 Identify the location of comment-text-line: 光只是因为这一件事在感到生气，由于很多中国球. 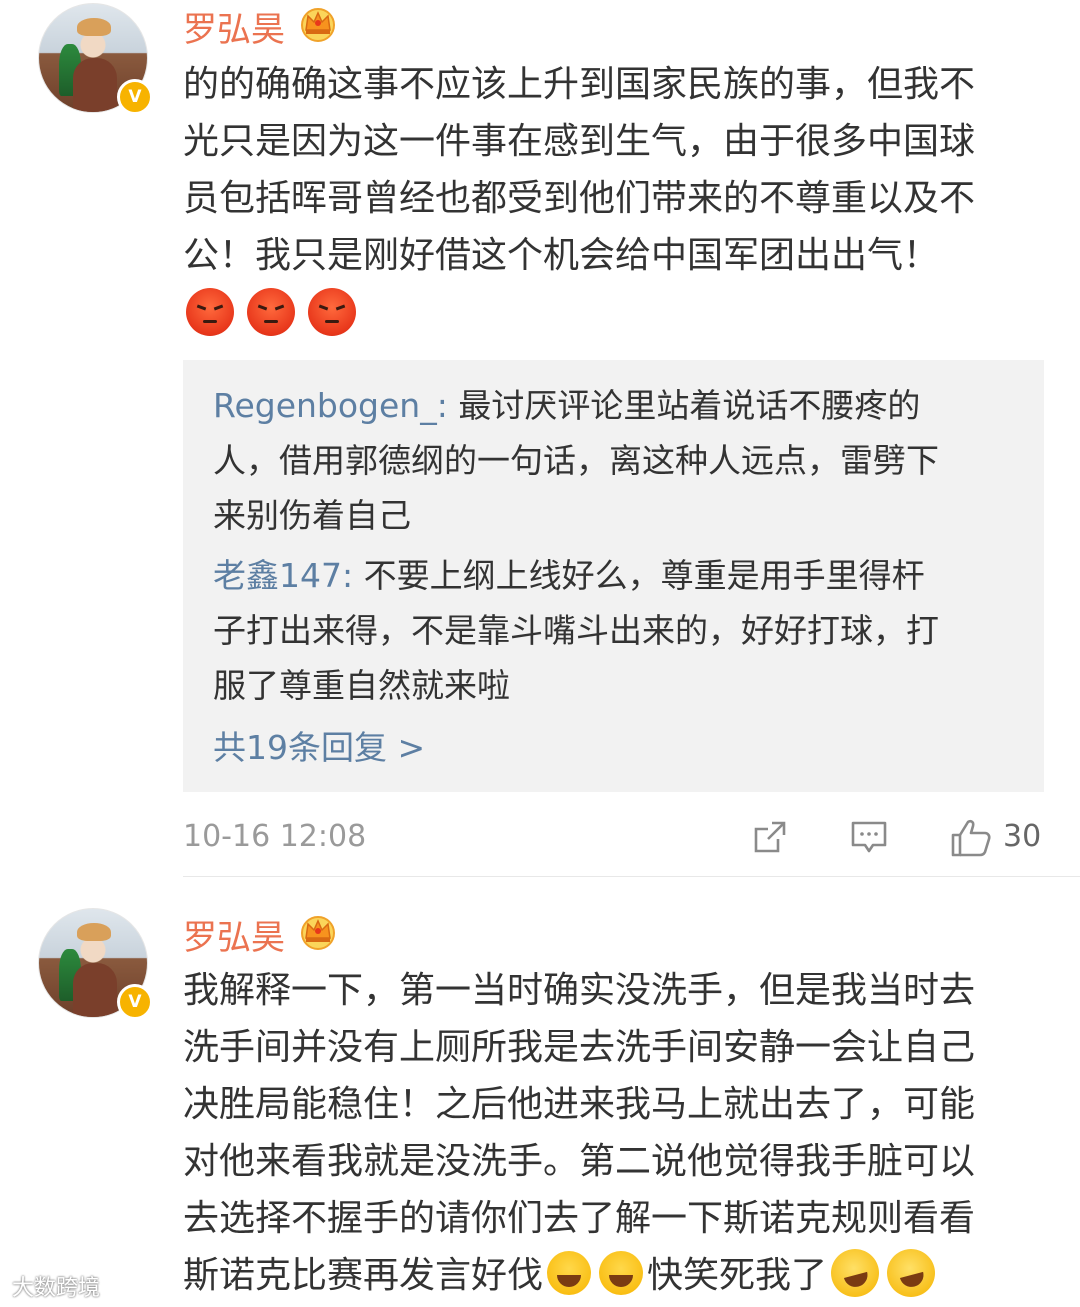
(579, 141).